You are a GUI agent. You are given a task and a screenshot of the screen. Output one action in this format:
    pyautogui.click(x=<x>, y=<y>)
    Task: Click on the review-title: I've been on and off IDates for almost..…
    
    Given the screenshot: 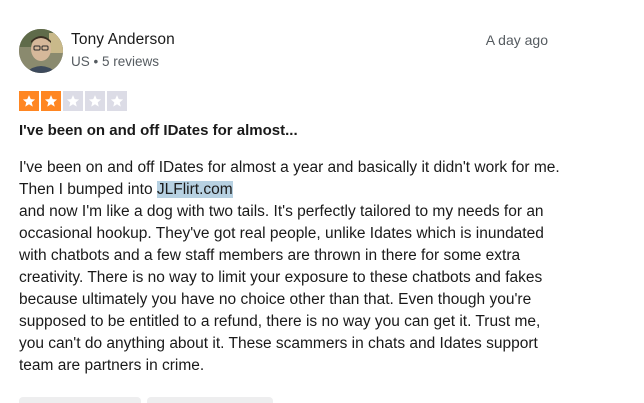 What is the action you would take?
    pyautogui.click(x=158, y=130)
    